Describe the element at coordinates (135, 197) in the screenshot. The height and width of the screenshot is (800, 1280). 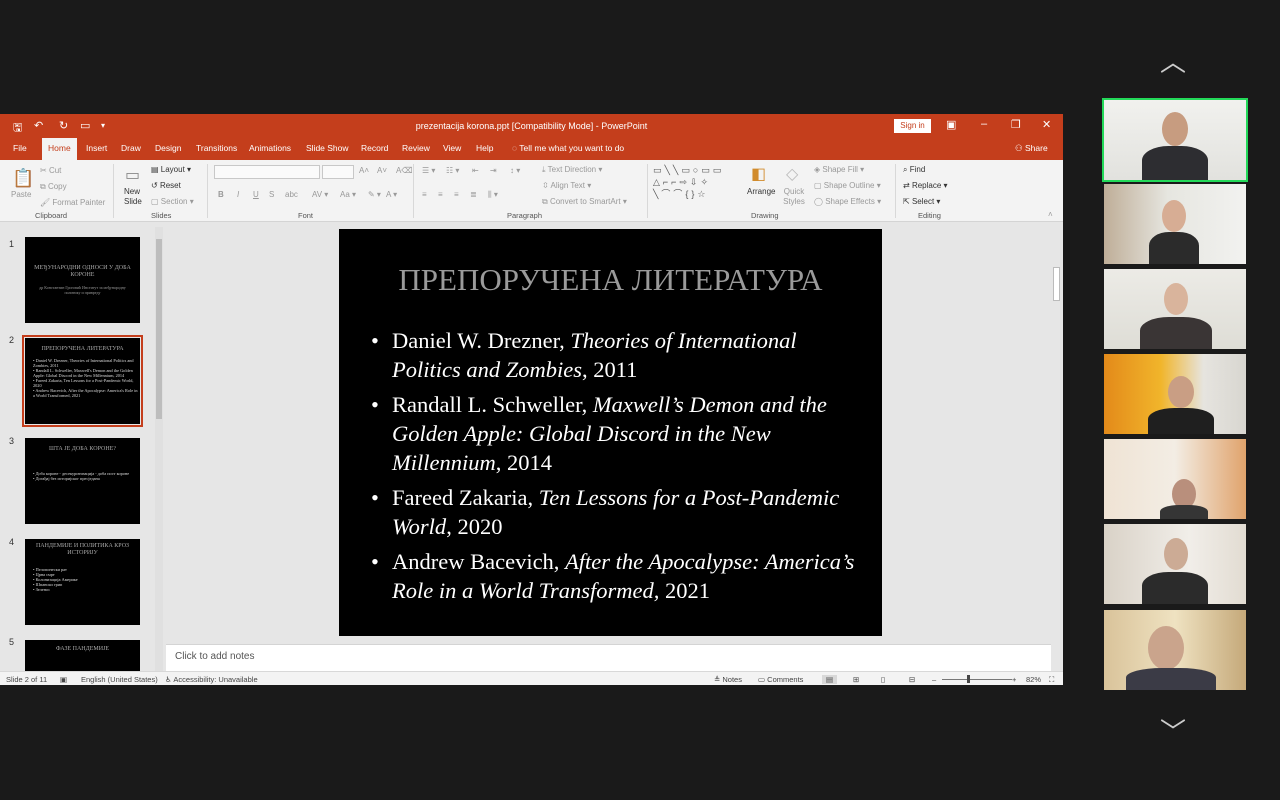
I see `new-slide-button: New Slide` at that location.